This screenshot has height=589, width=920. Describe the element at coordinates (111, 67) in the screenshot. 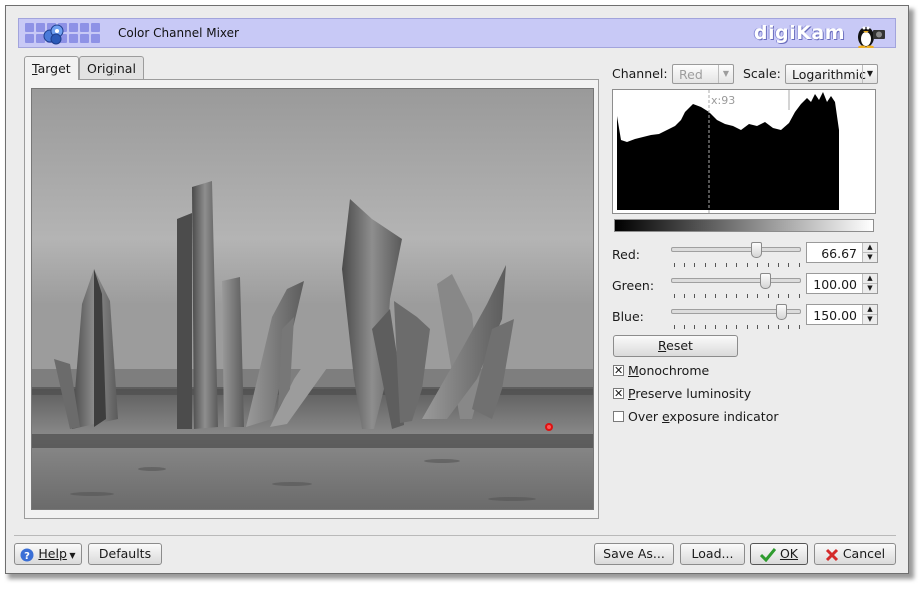

I see `tab-original: Original` at that location.